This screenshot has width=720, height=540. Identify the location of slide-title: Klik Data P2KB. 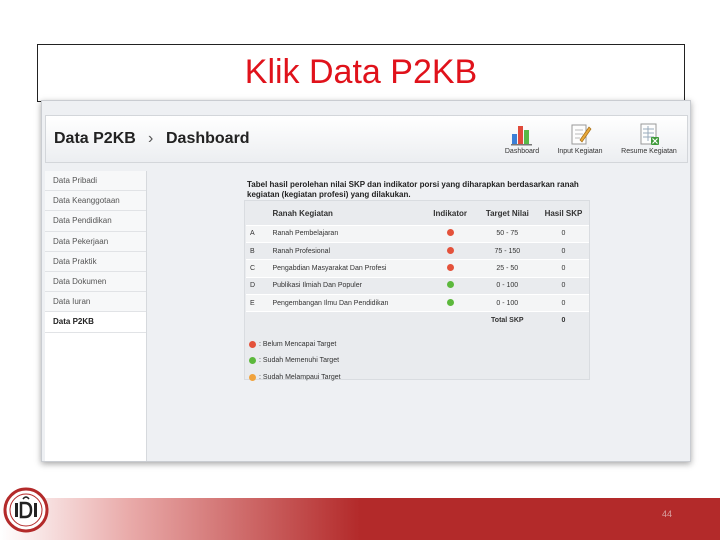
(361, 72).